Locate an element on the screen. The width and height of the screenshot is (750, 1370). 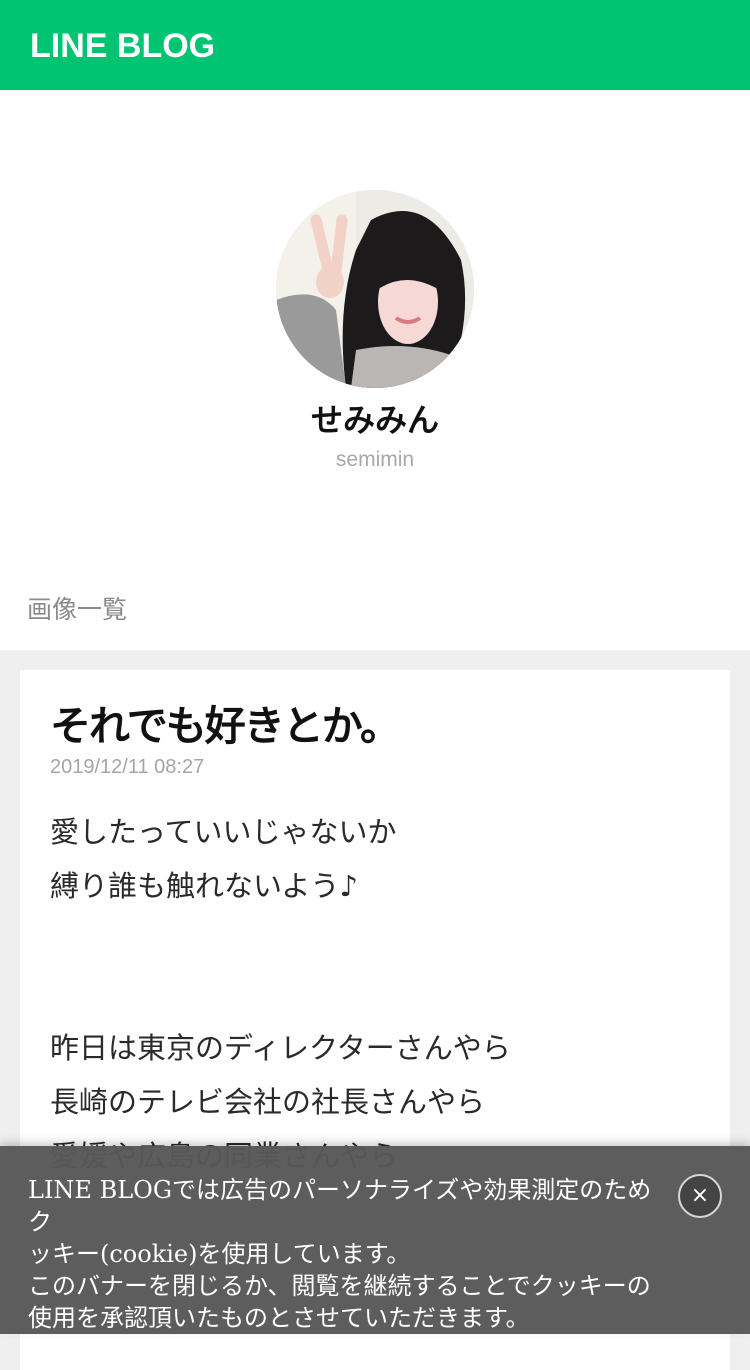
cookie-notice-line: このバナーを閉じるか、閲覧を継続することでクッキーの is located at coordinates (339, 1286).